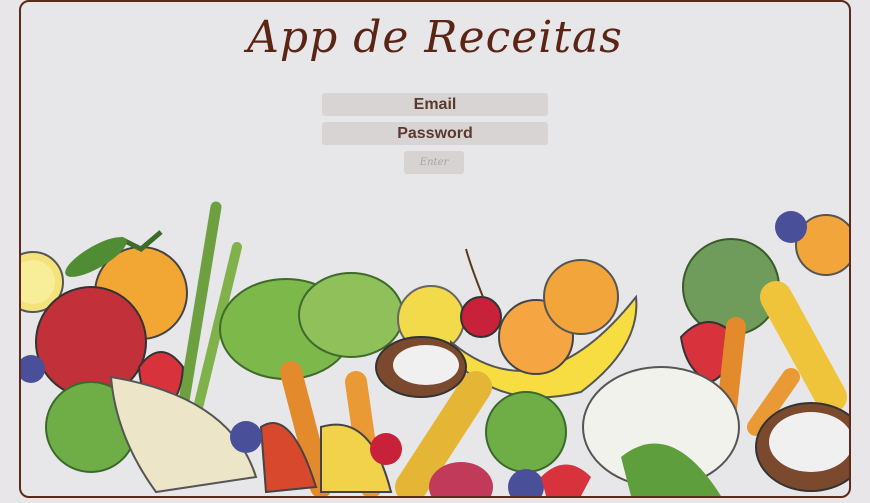 This screenshot has height=503, width=870. Describe the element at coordinates (434, 162) in the screenshot. I see `enter-button: Enter` at that location.